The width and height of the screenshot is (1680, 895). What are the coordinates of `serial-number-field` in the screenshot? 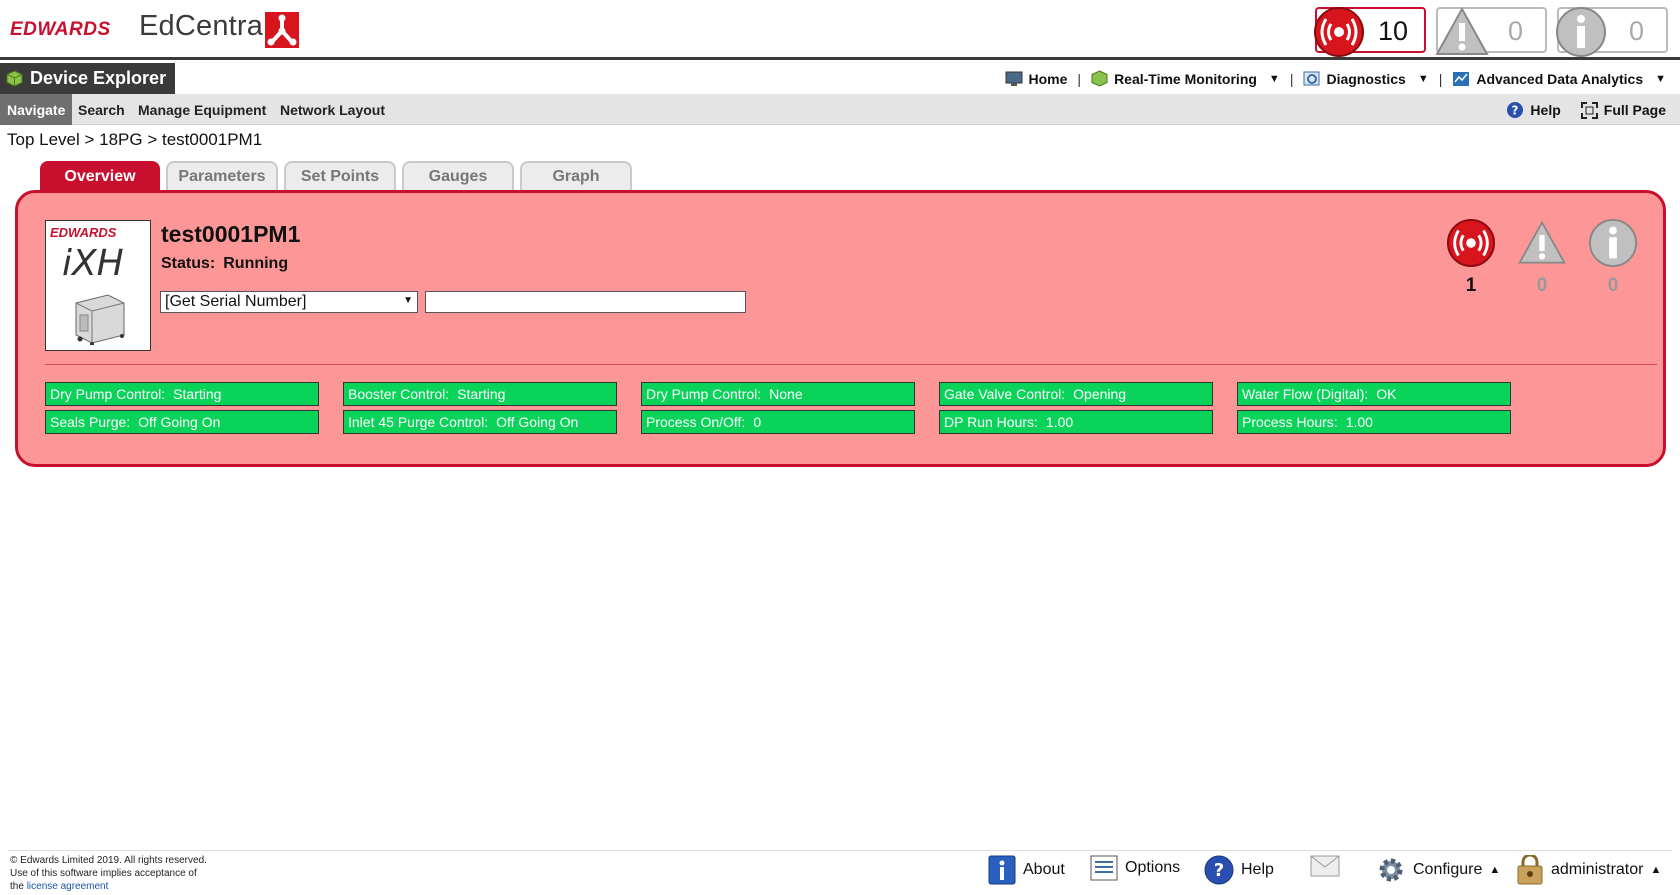 It's located at (585, 302).